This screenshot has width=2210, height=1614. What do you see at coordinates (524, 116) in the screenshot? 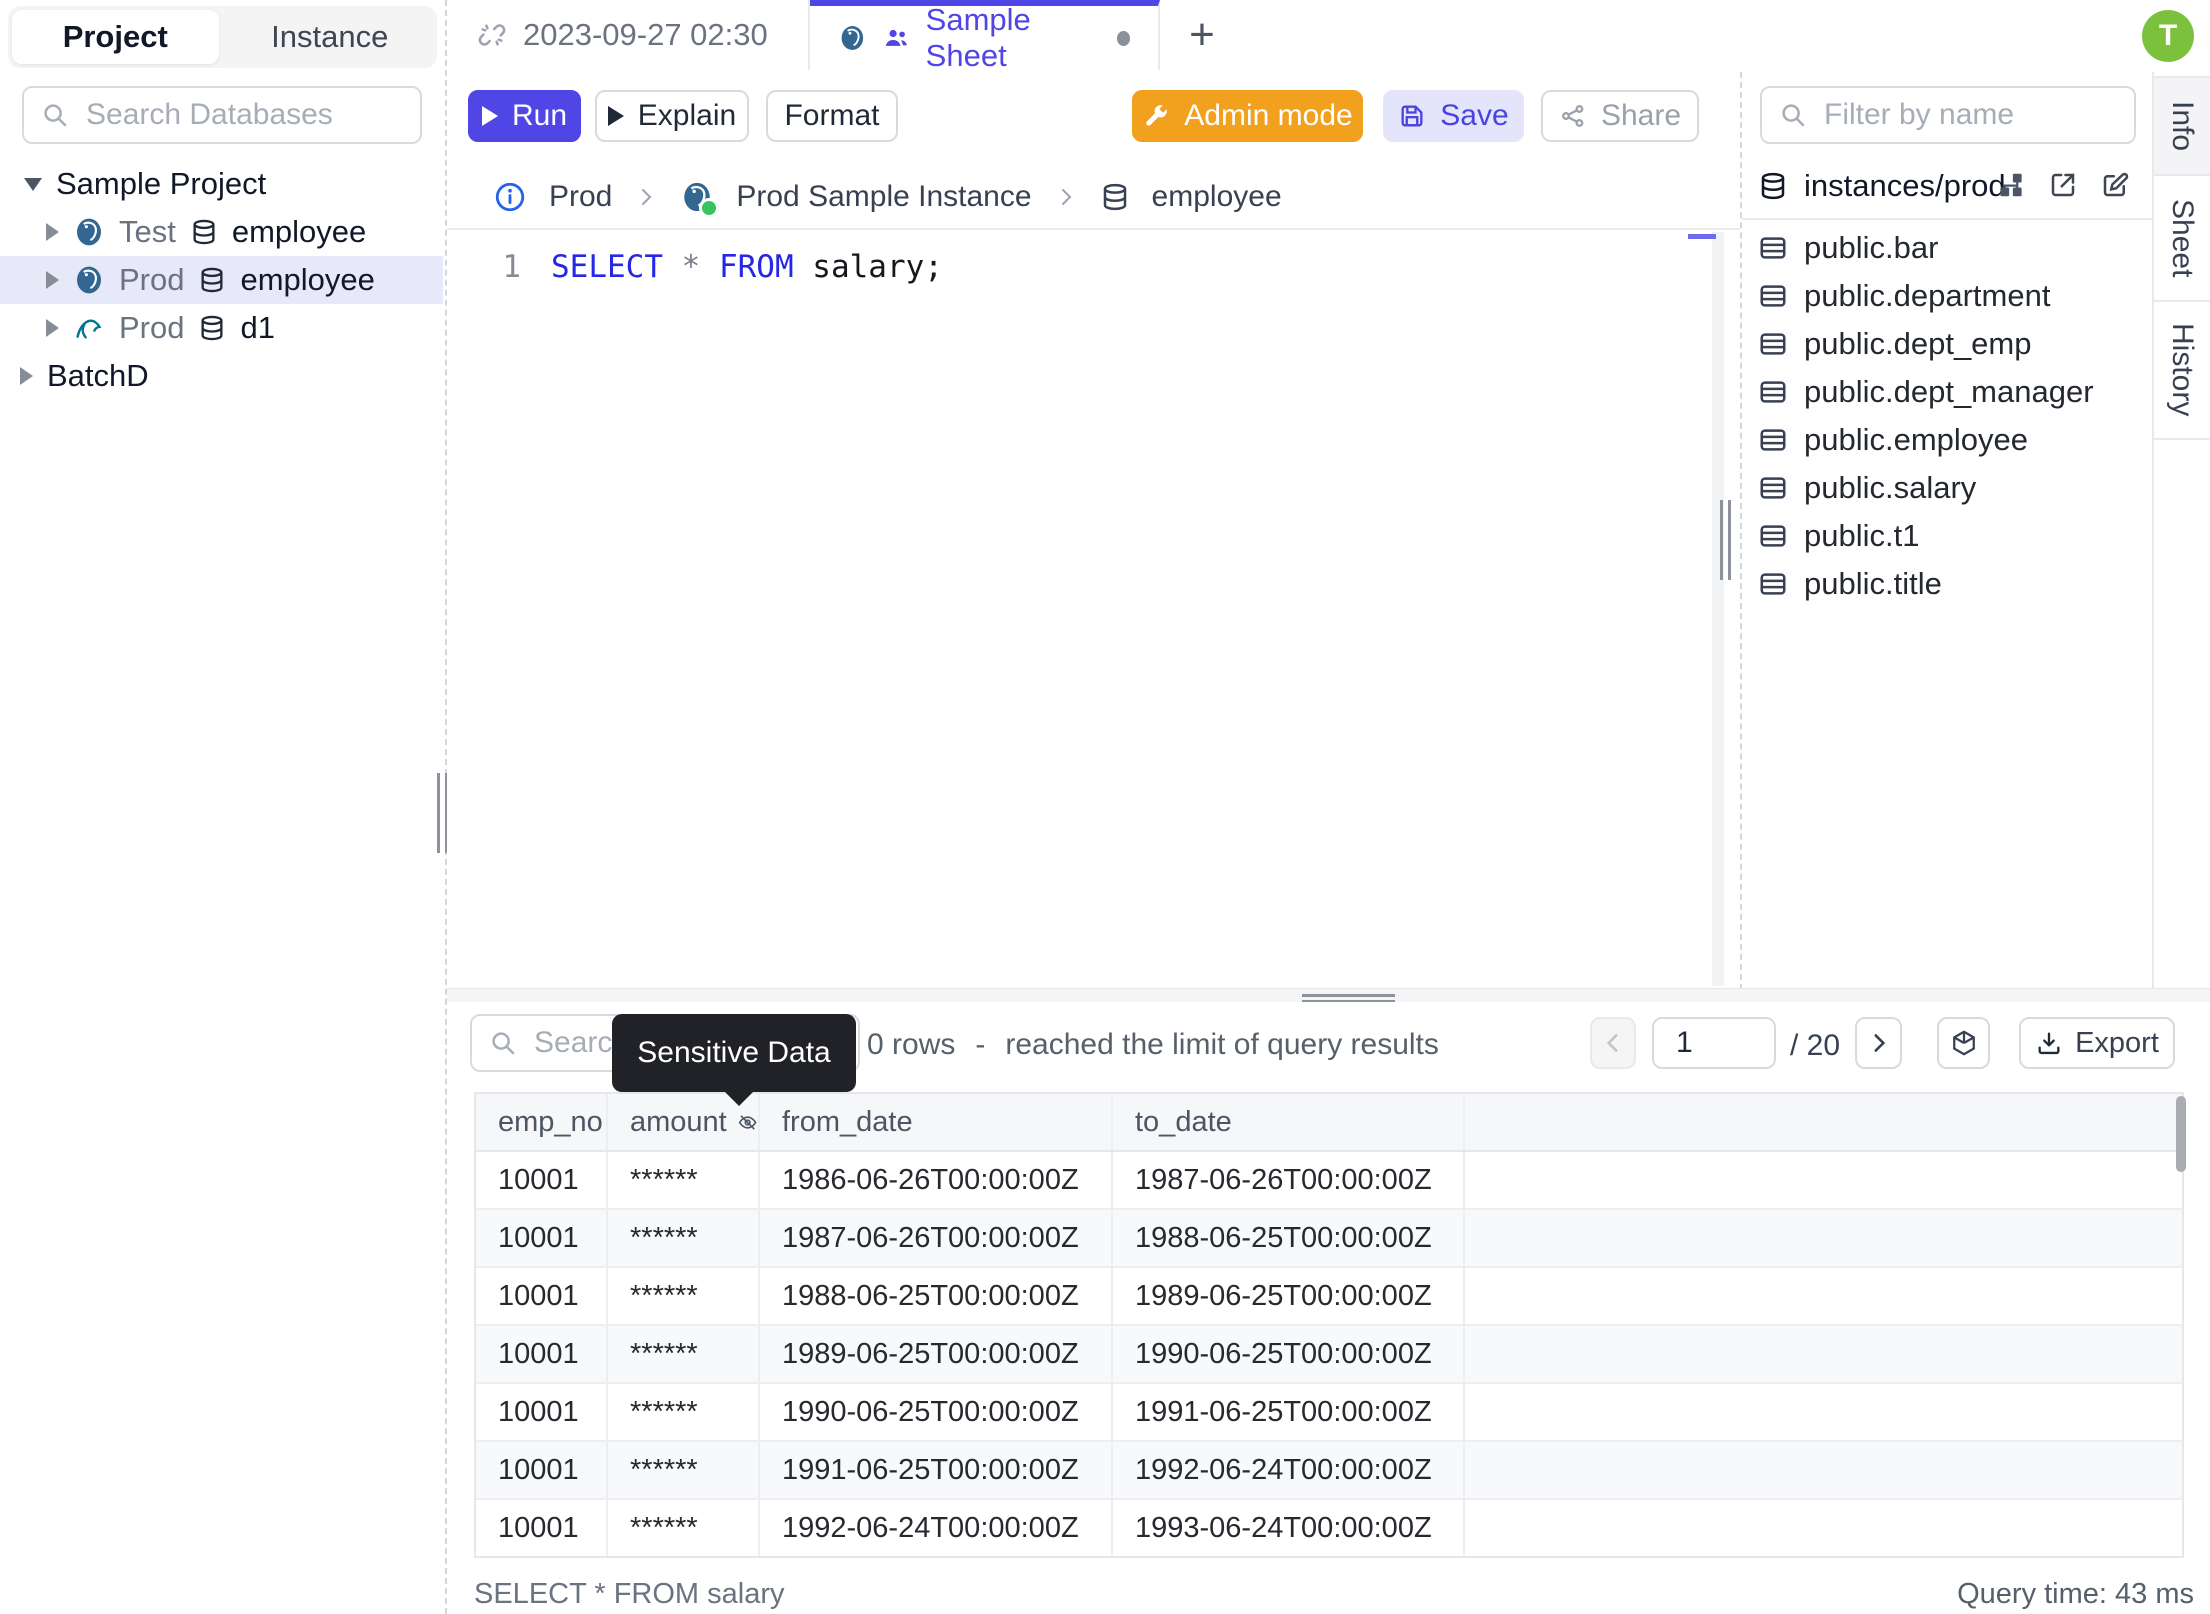
I see `run-button: Run` at bounding box center [524, 116].